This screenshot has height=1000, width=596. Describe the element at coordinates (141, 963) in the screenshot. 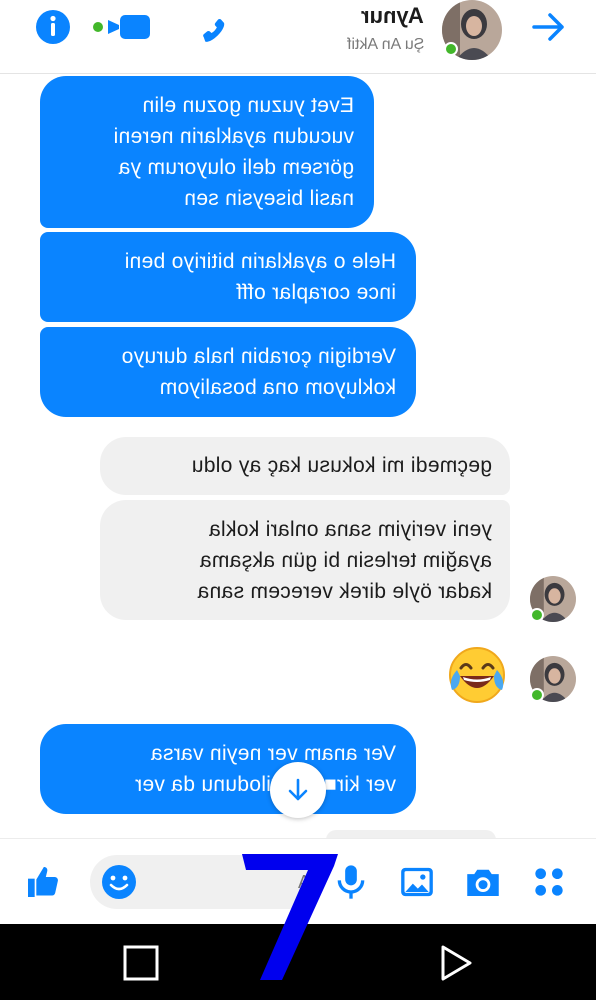

I see `recent-apps-icon` at that location.